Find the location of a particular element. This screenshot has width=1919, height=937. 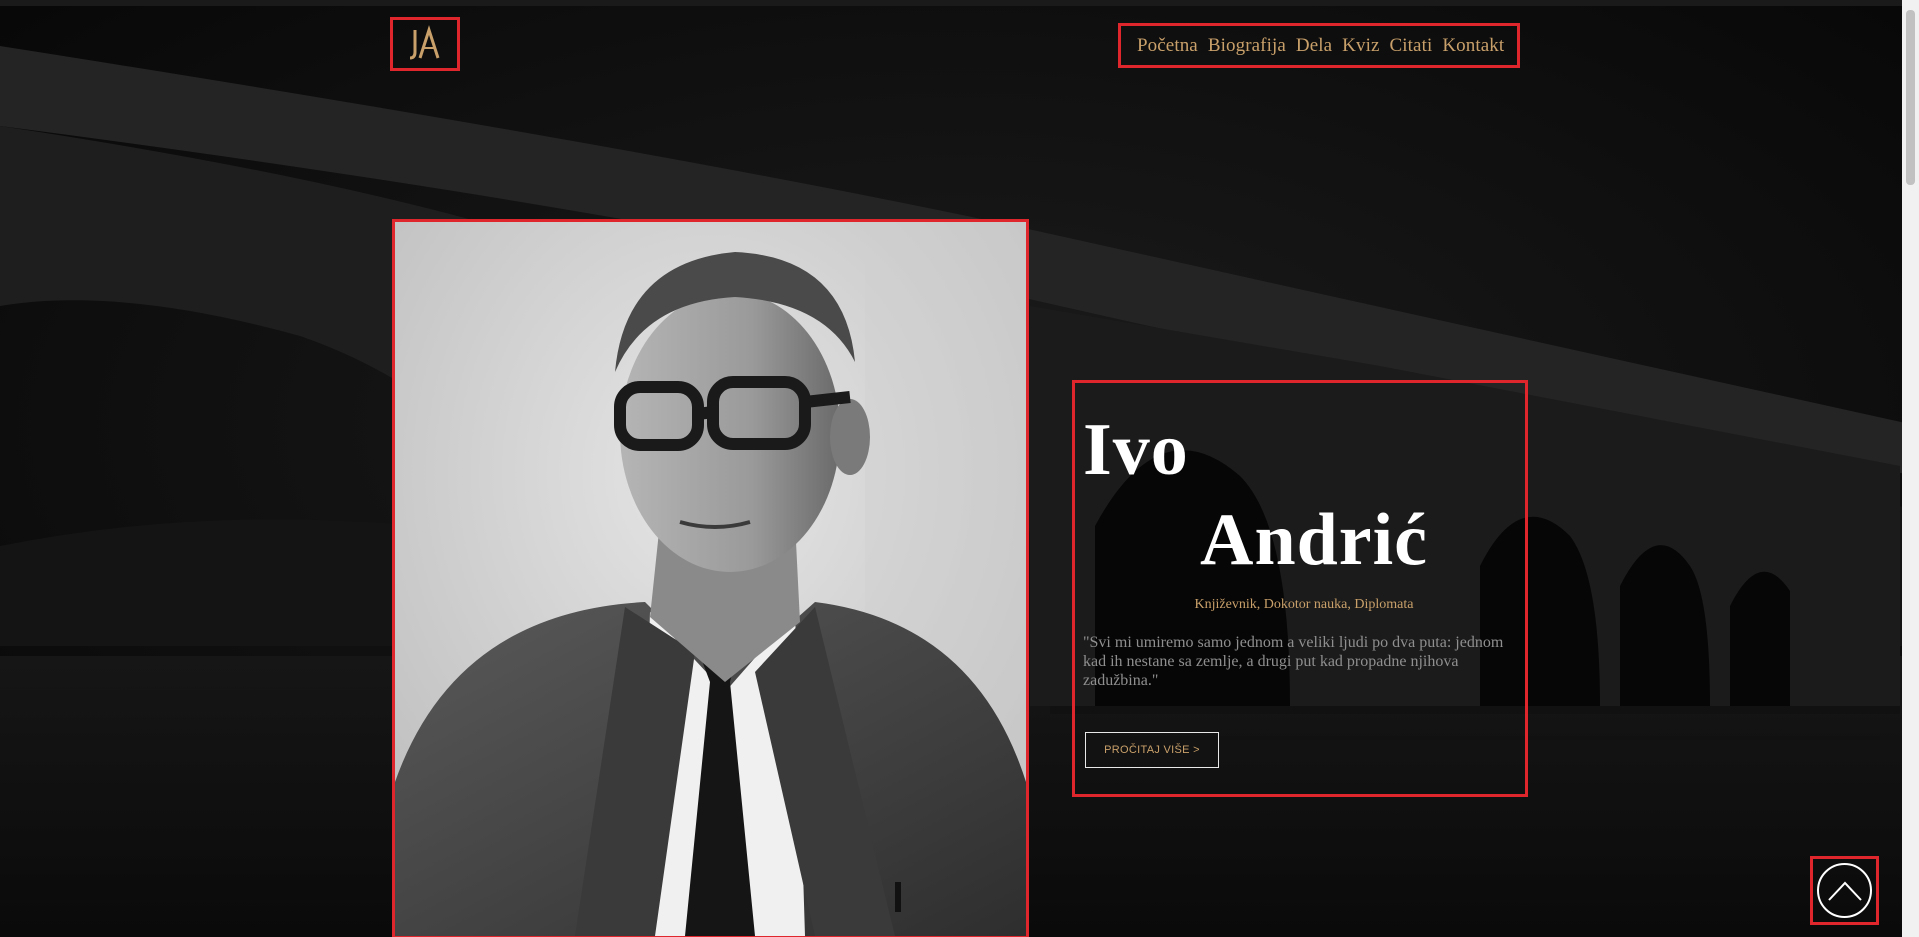

page-scrollbar is located at coordinates (1910, 468).